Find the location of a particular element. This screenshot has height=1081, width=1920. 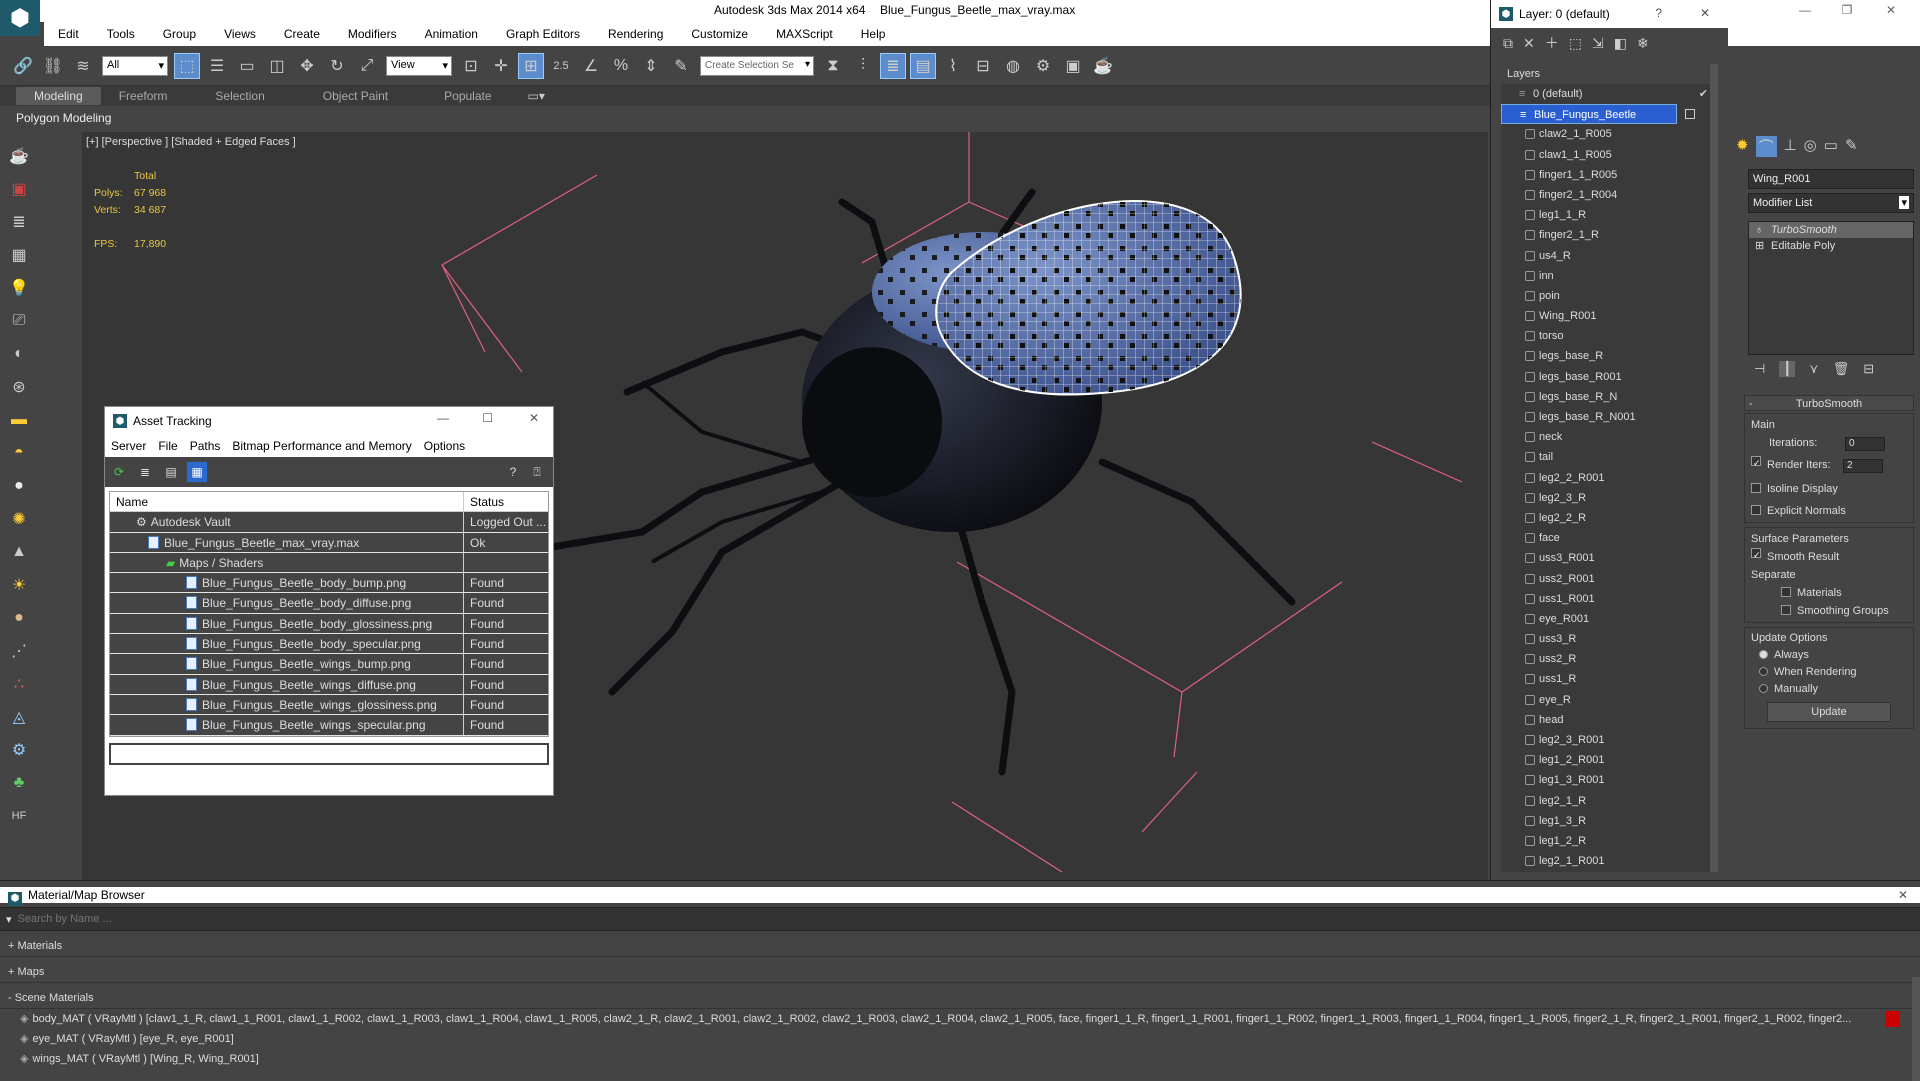

layer-item-row: claw2_1_R005 is located at coordinates (1609, 134).